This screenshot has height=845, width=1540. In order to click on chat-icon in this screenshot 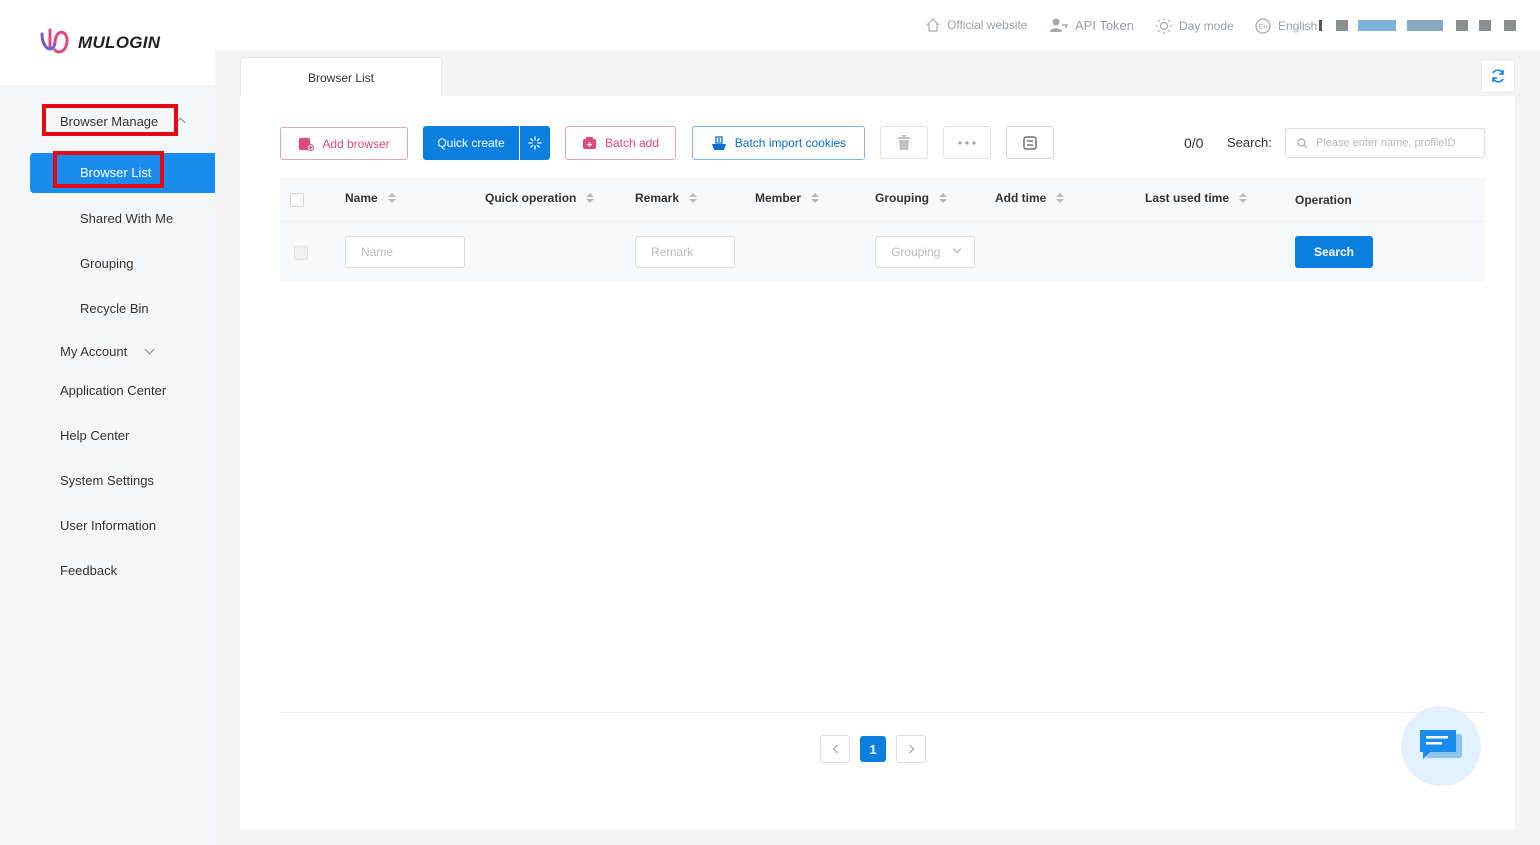, I will do `click(1441, 744)`.